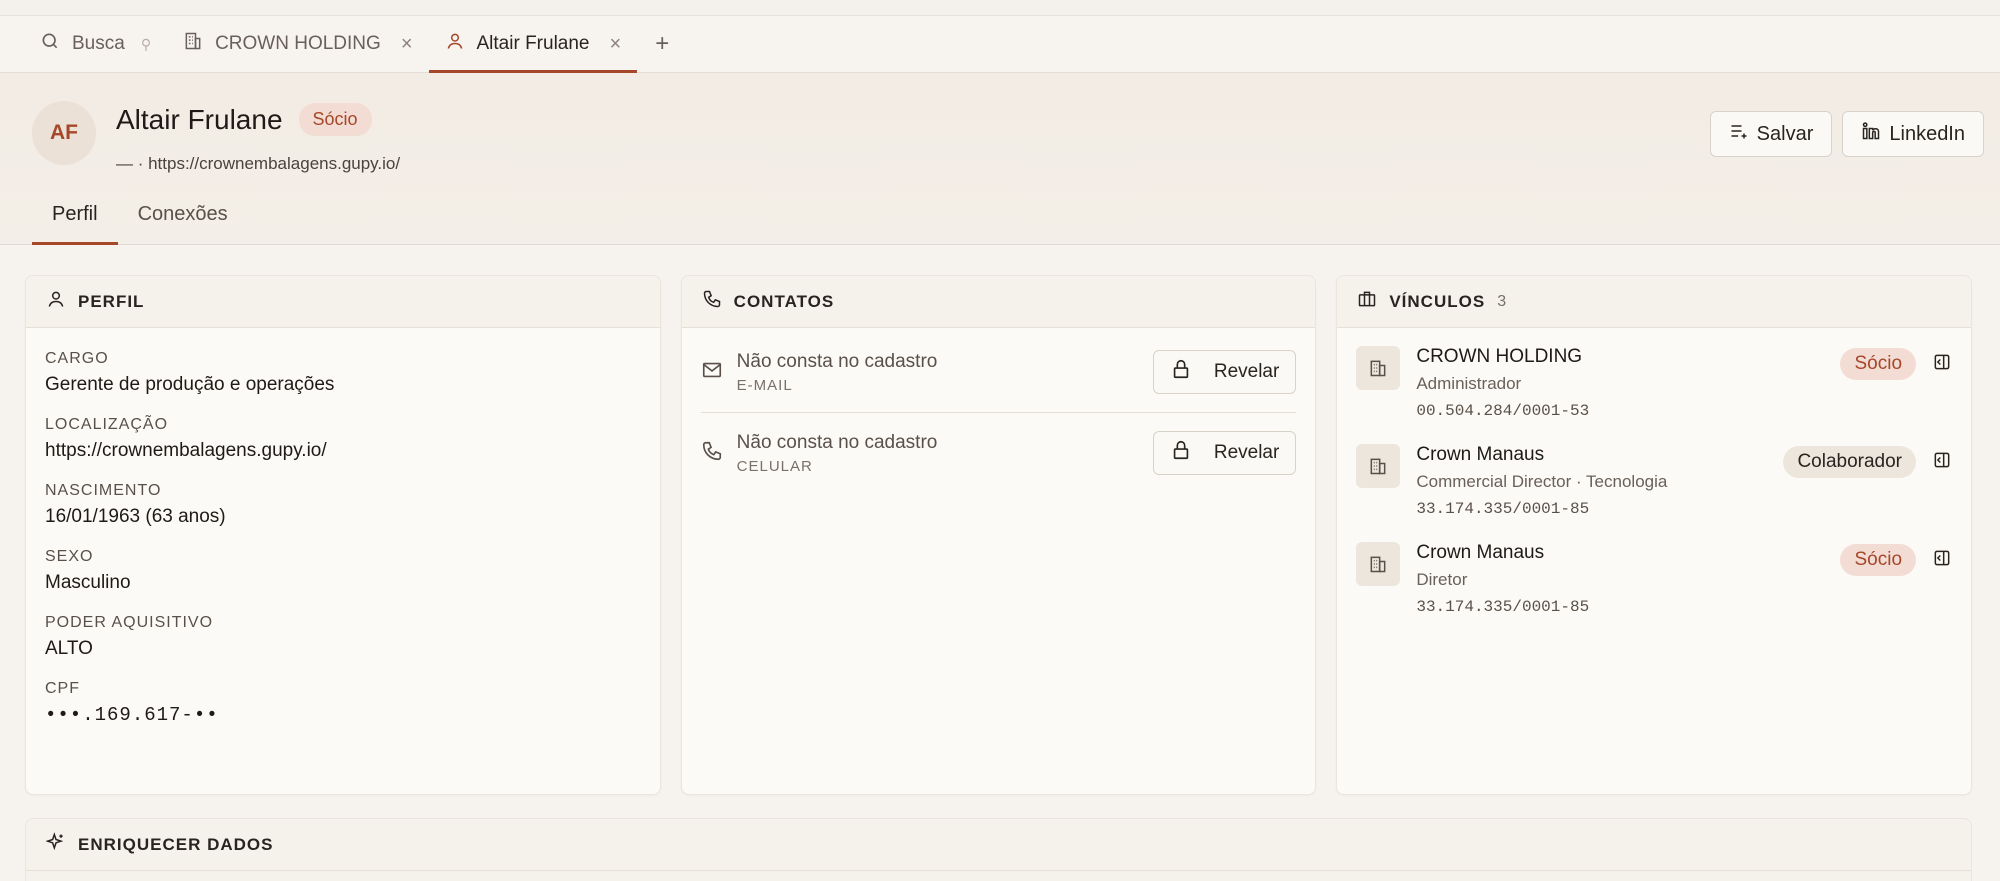 The height and width of the screenshot is (881, 2000). What do you see at coordinates (183, 223) in the screenshot?
I see `tab-conexoes: Conexões` at bounding box center [183, 223].